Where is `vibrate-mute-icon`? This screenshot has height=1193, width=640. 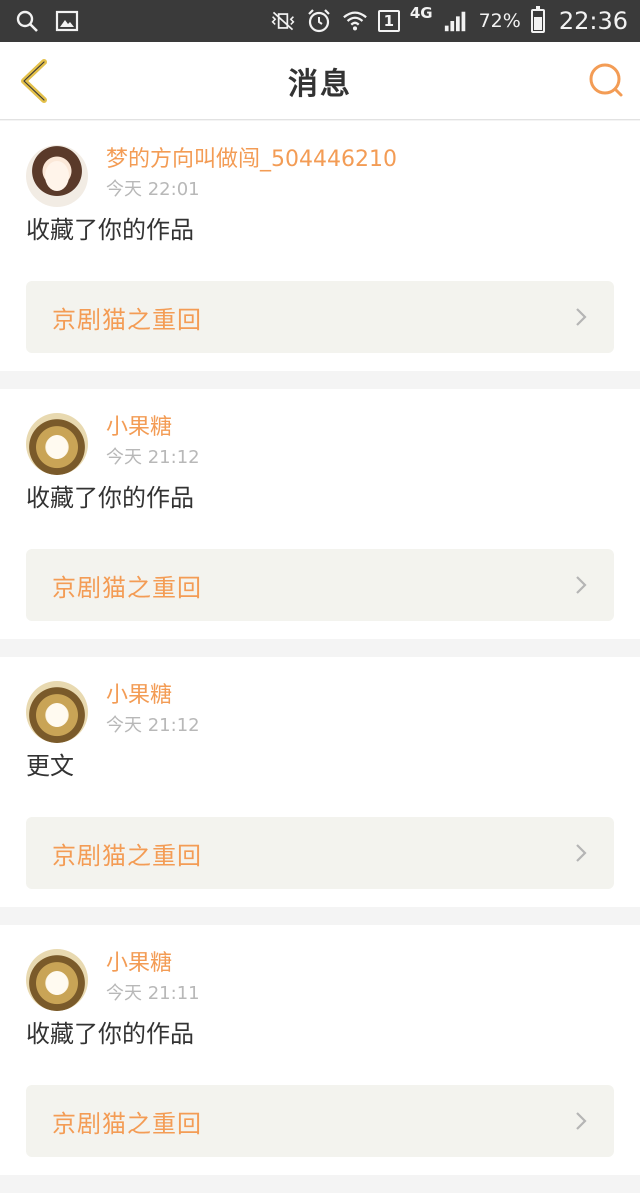
vibrate-mute-icon is located at coordinates (283, 21).